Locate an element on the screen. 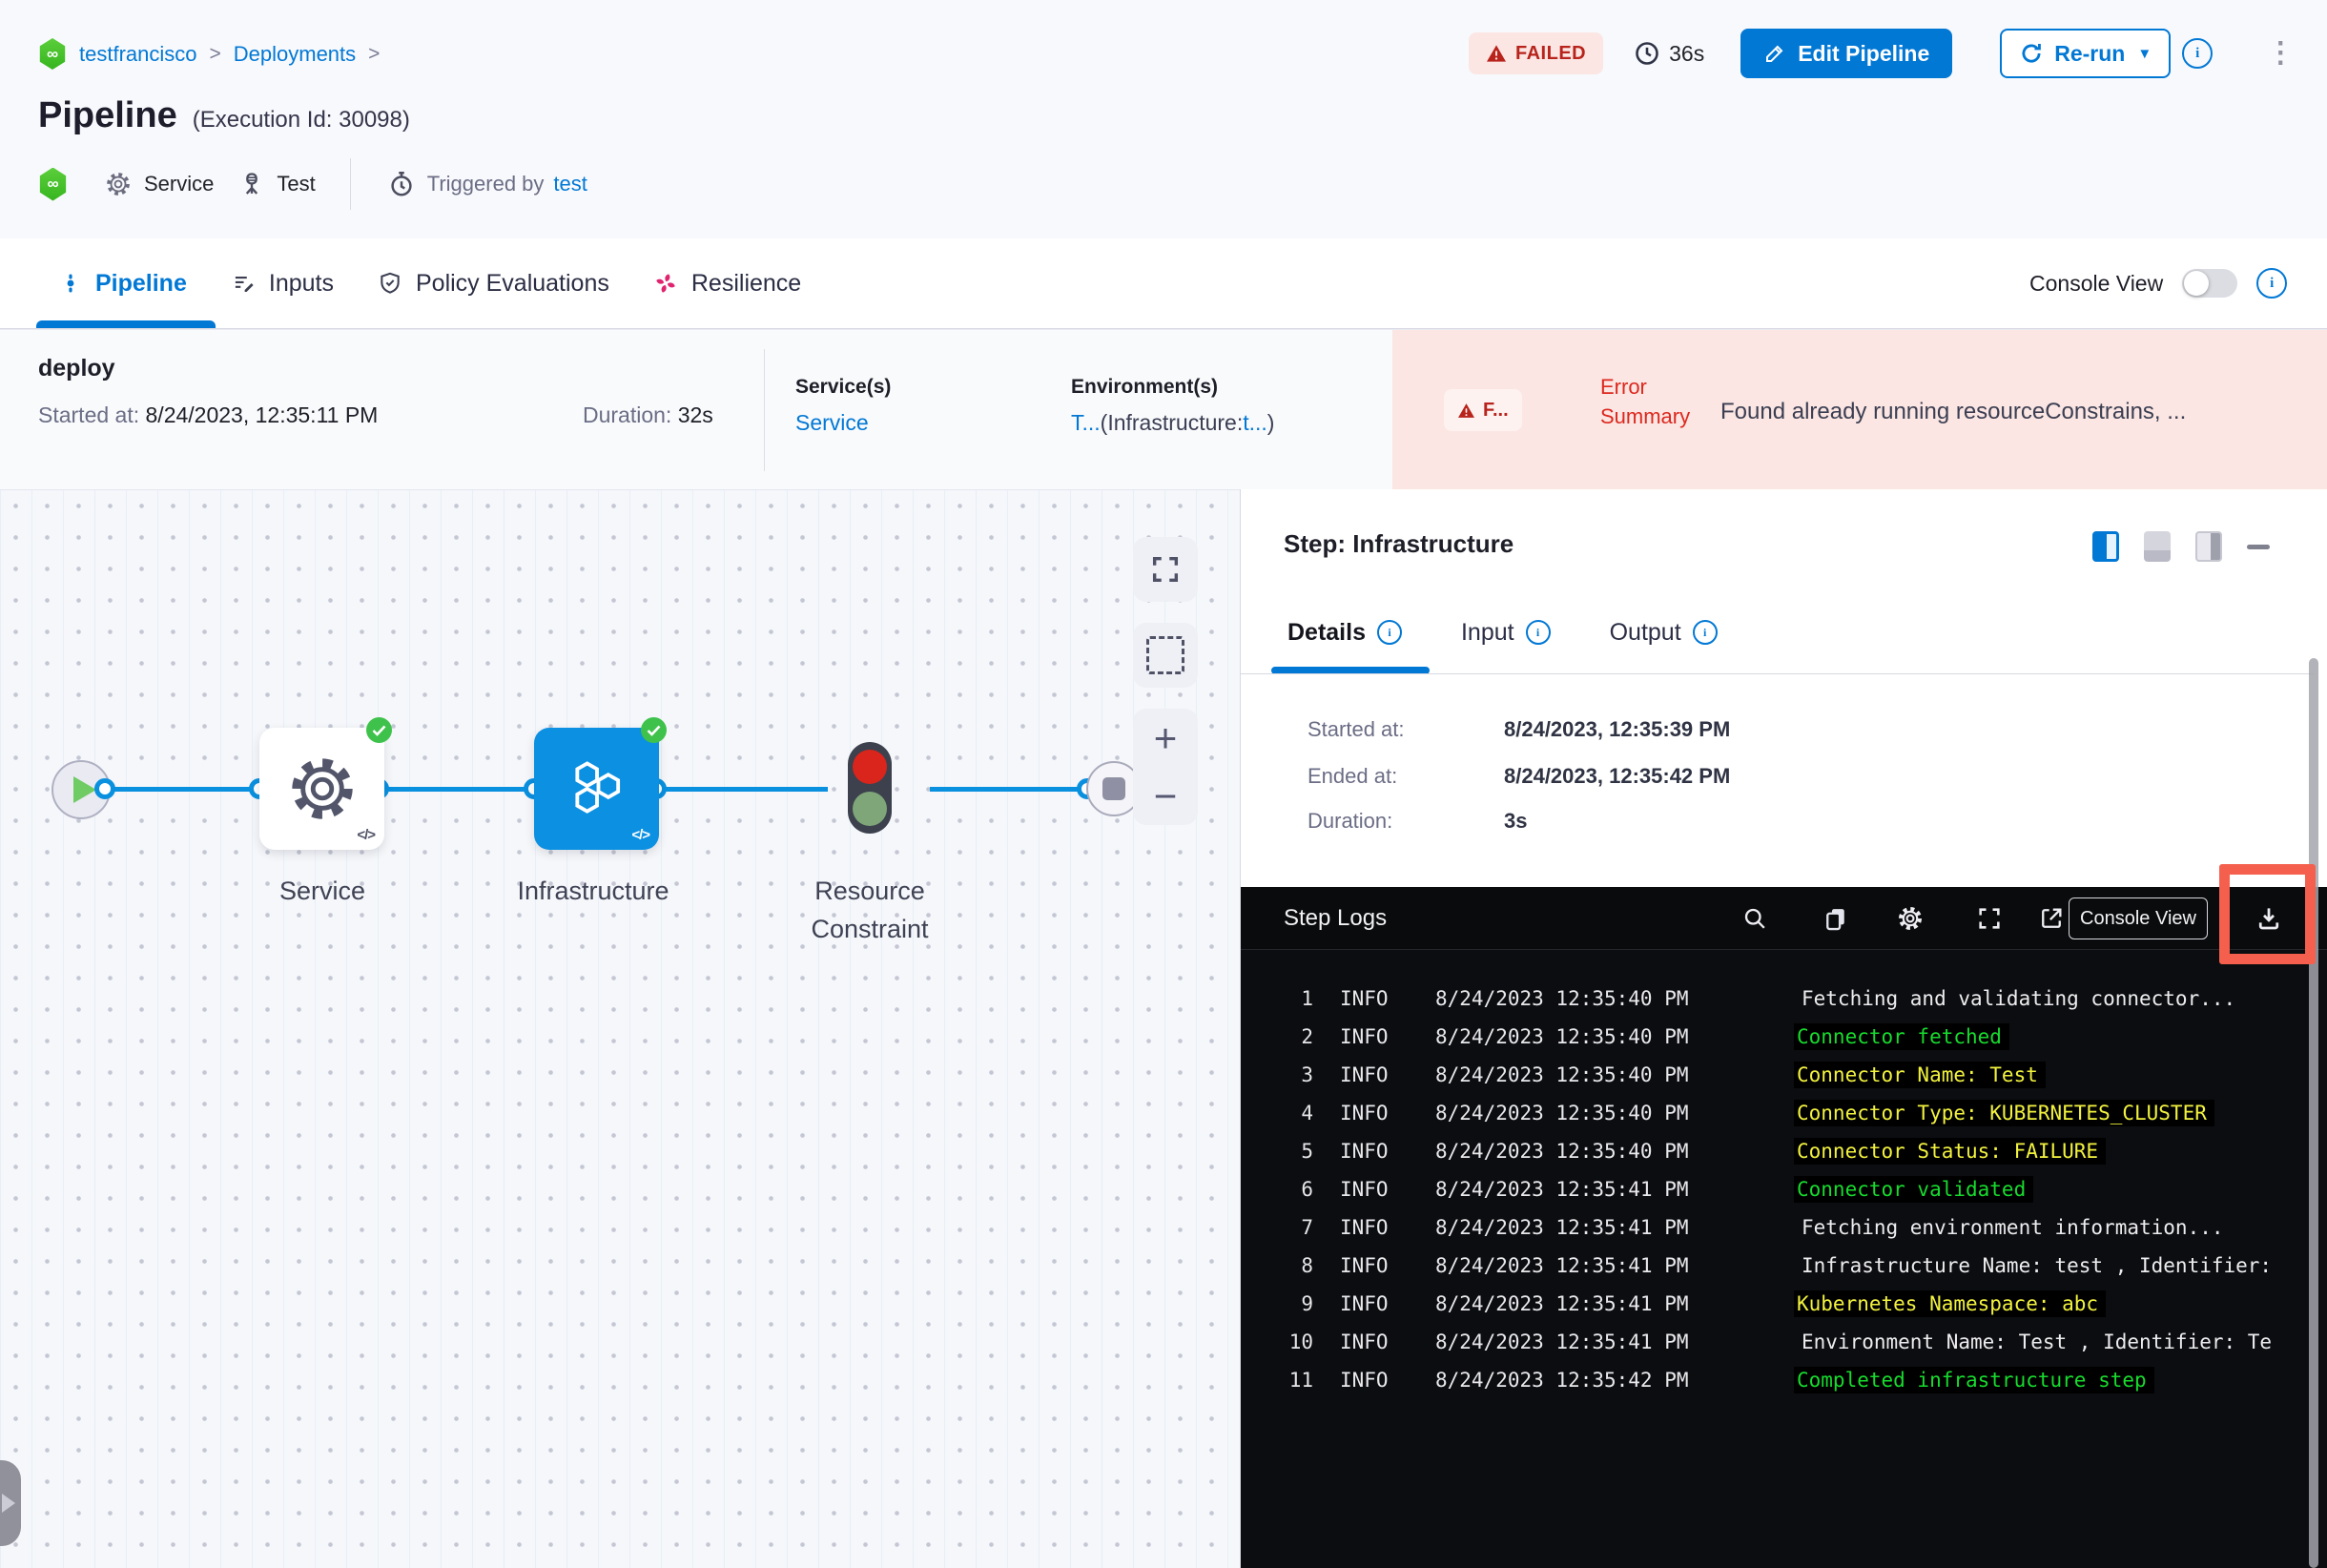 The width and height of the screenshot is (2327, 1568). search-icon is located at coordinates (1755, 918).